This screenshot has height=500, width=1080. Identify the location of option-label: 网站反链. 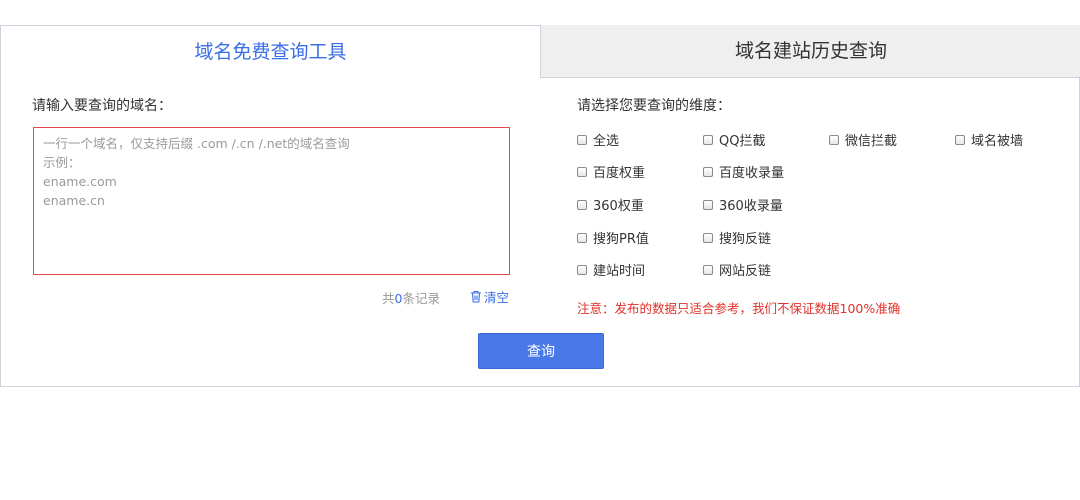
(745, 271).